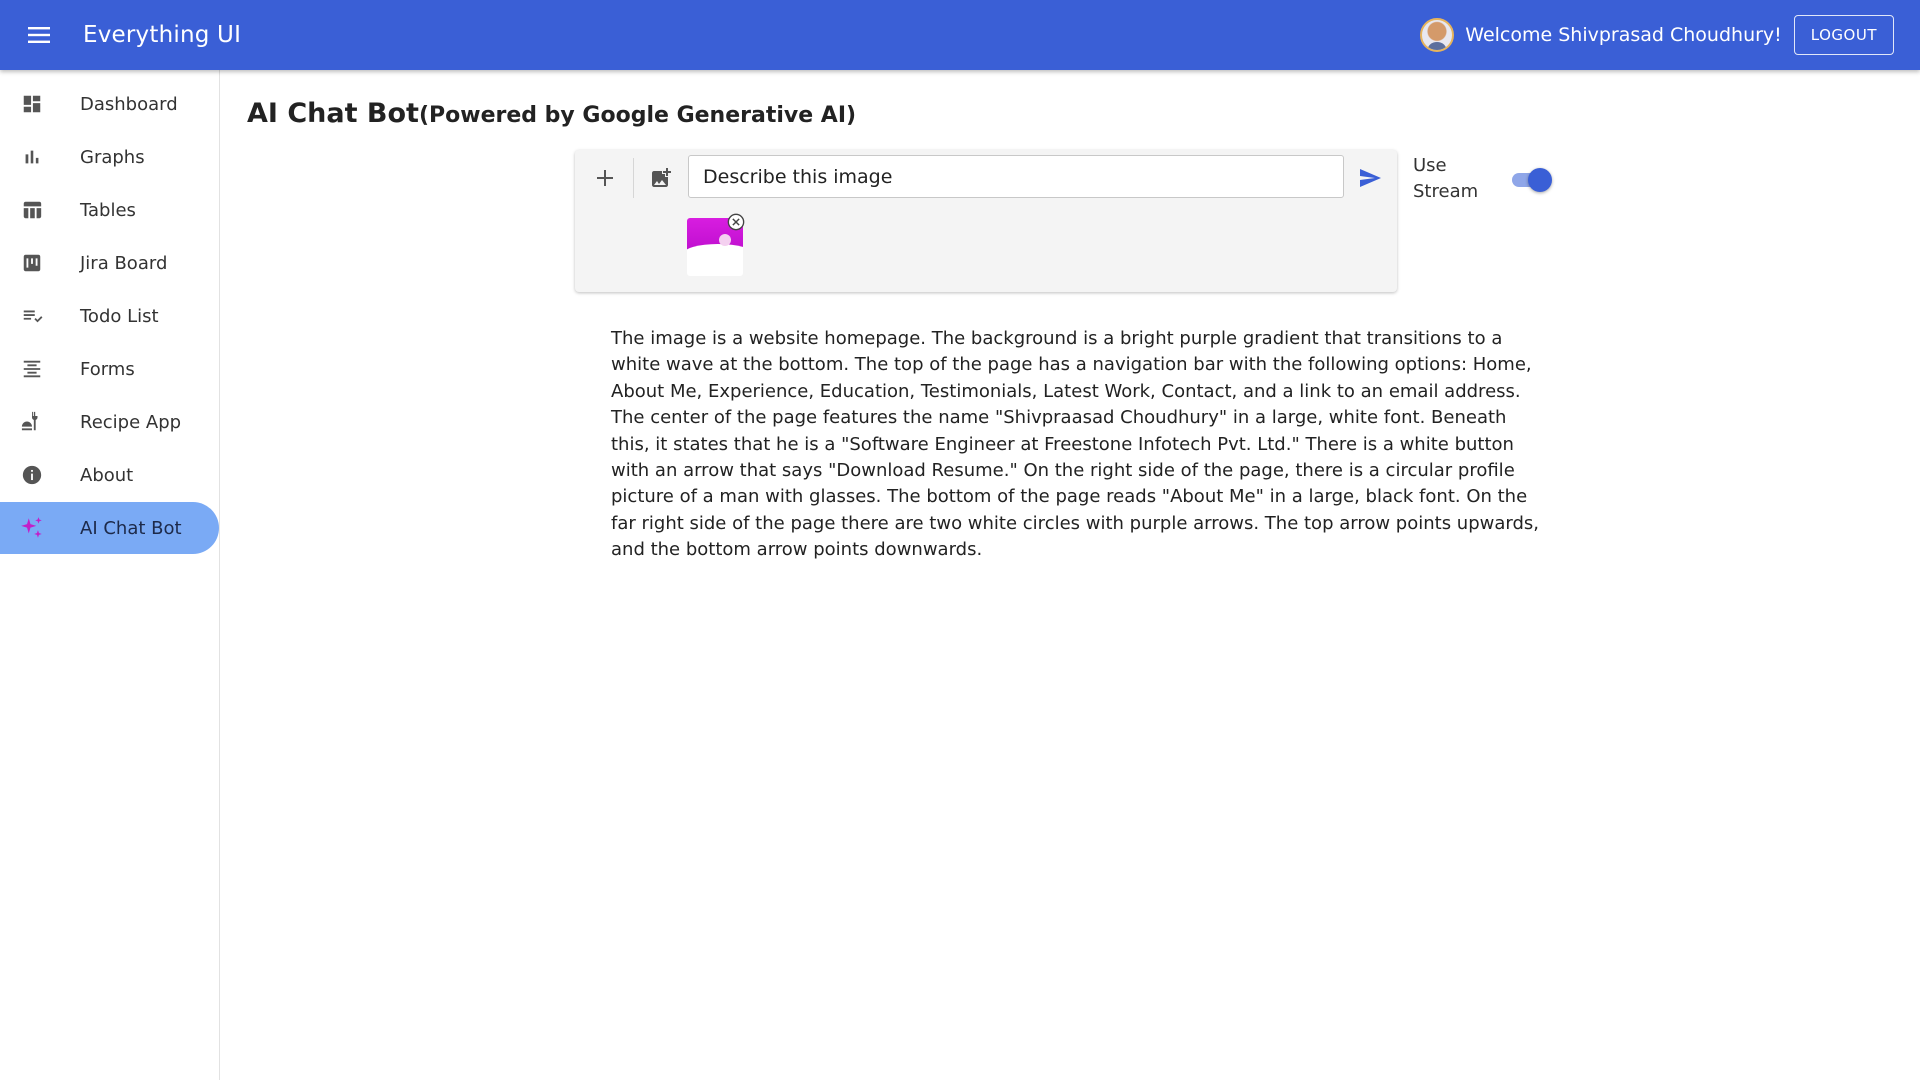  I want to click on toggle-knob, so click(1540, 180).